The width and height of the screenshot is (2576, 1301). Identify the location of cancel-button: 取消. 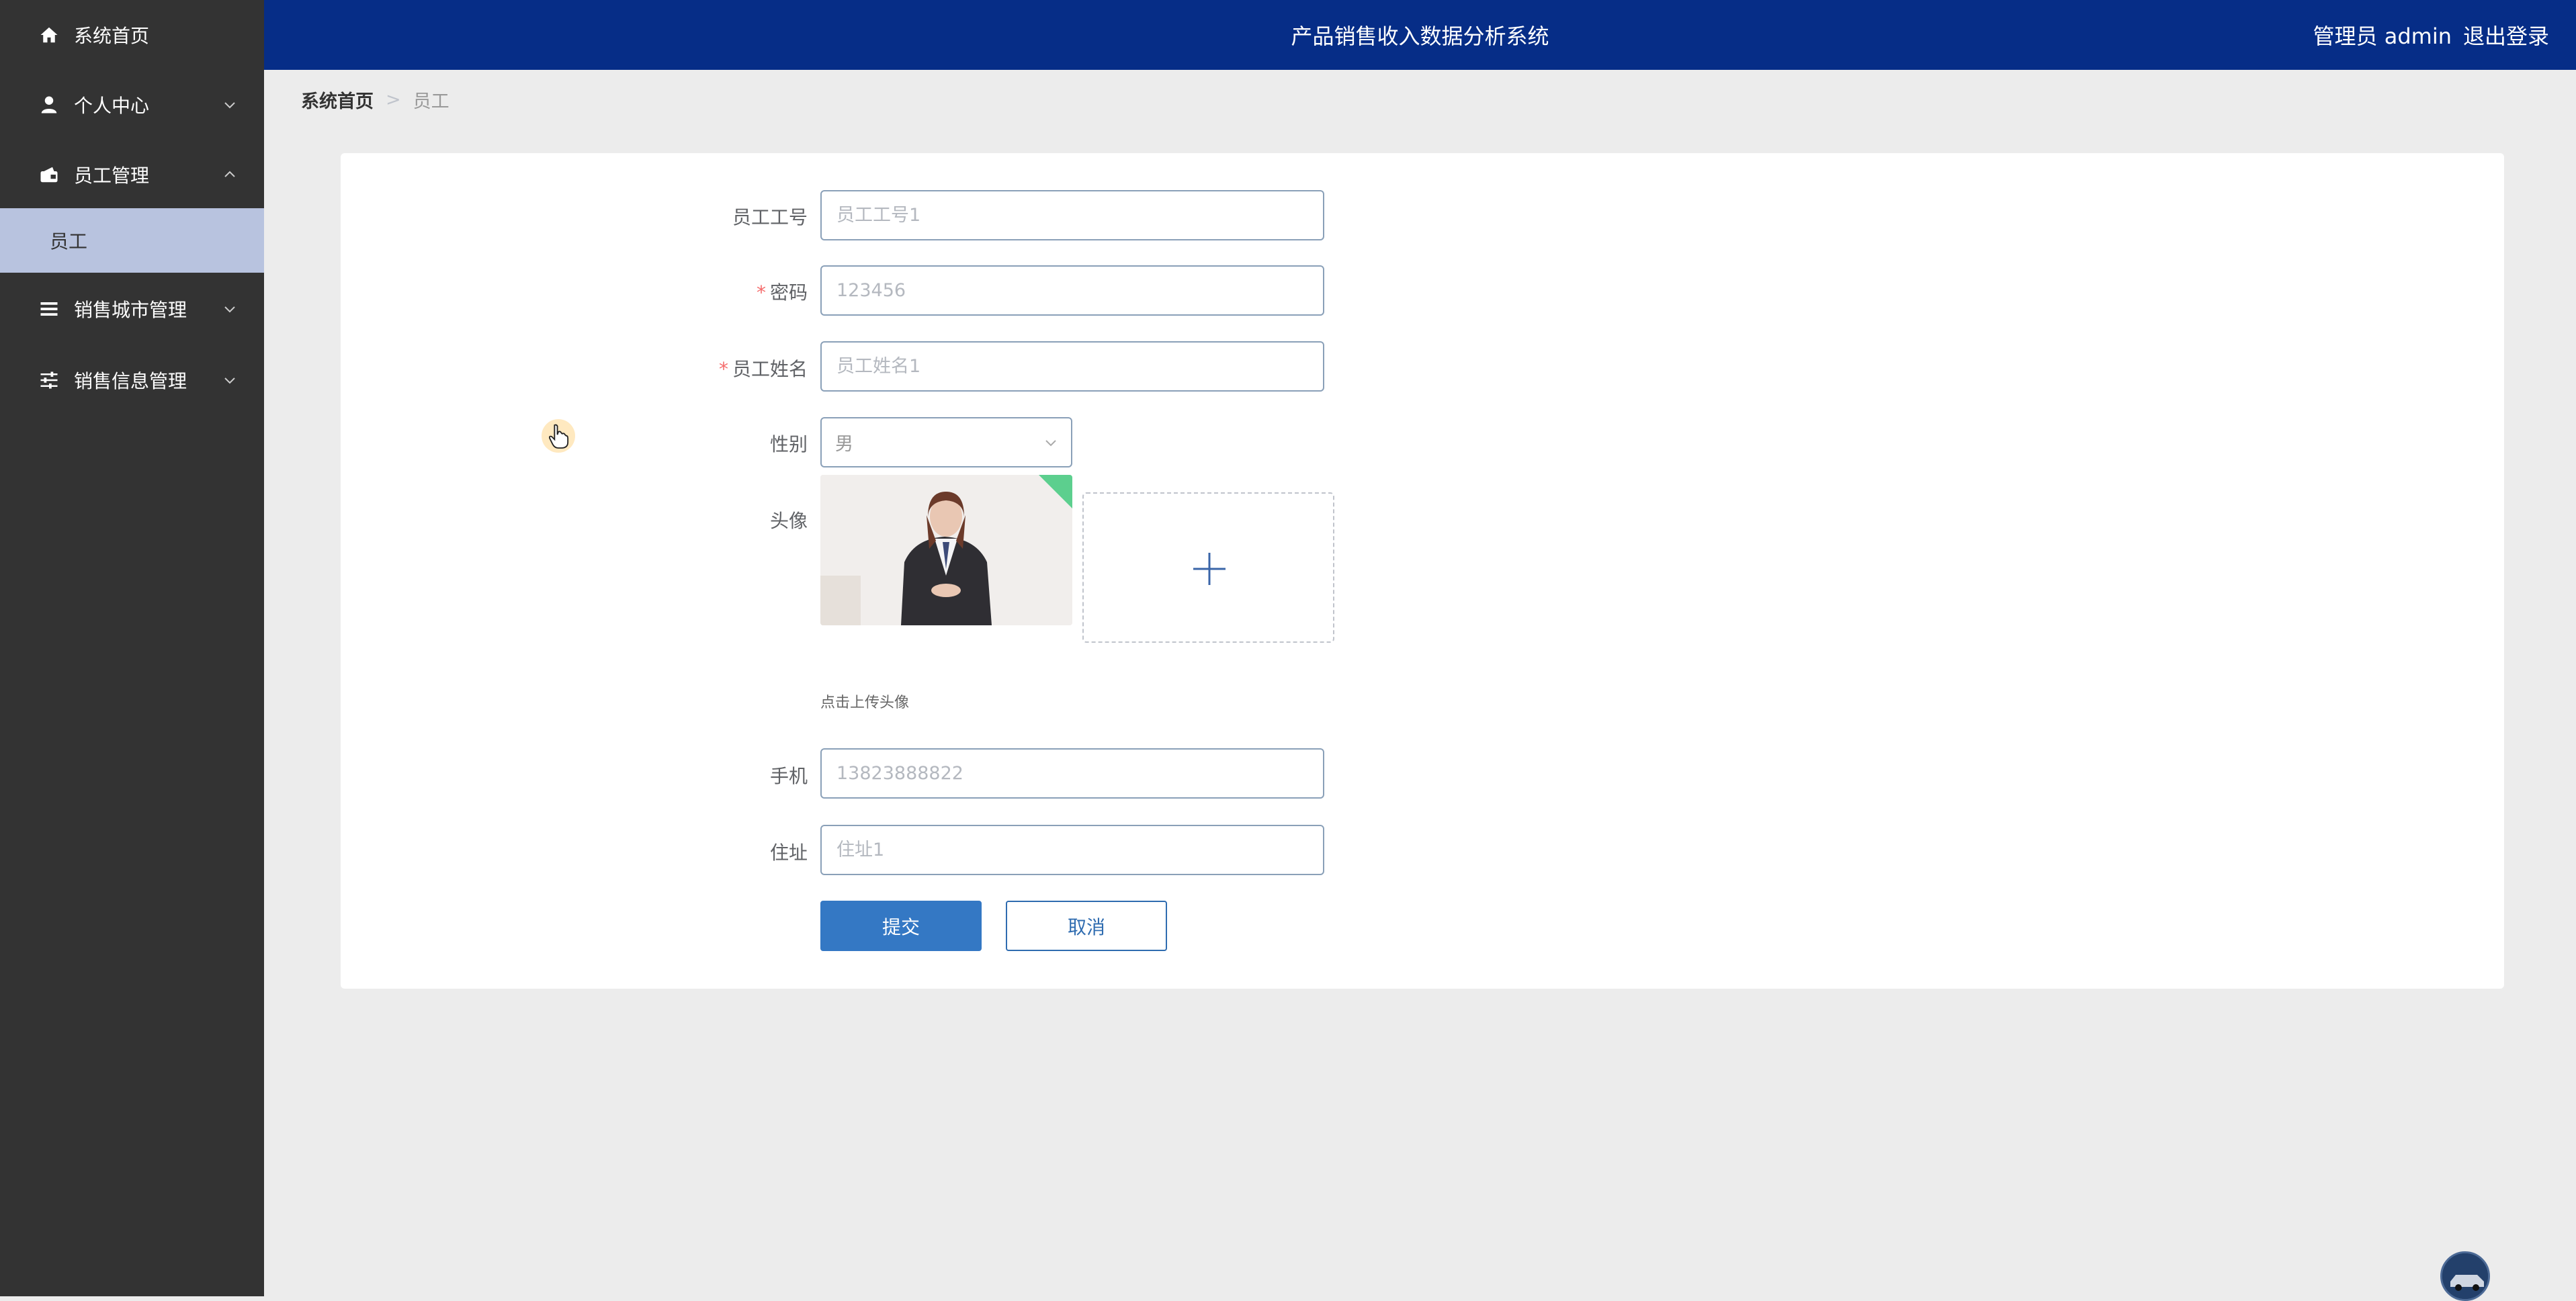
(1086, 926).